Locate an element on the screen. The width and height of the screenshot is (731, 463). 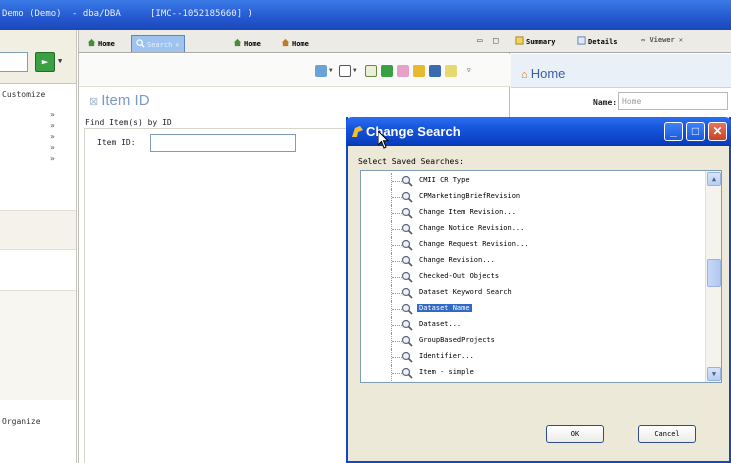
close-button: ✕ is located at coordinates (717, 131).